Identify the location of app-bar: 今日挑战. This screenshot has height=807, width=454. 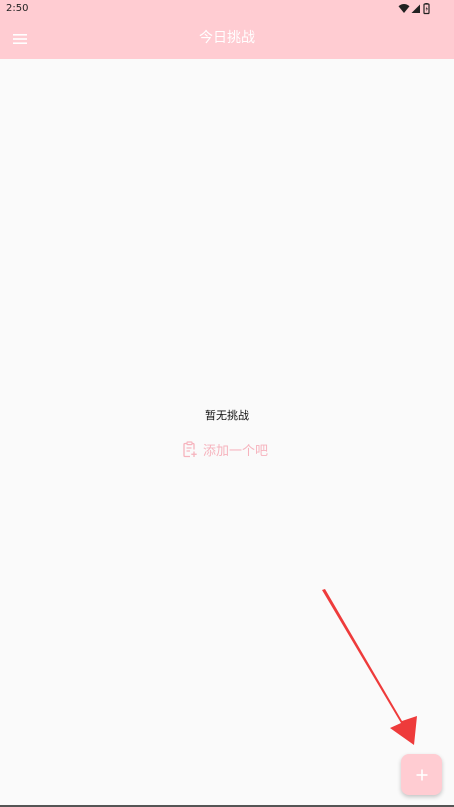
(227, 38).